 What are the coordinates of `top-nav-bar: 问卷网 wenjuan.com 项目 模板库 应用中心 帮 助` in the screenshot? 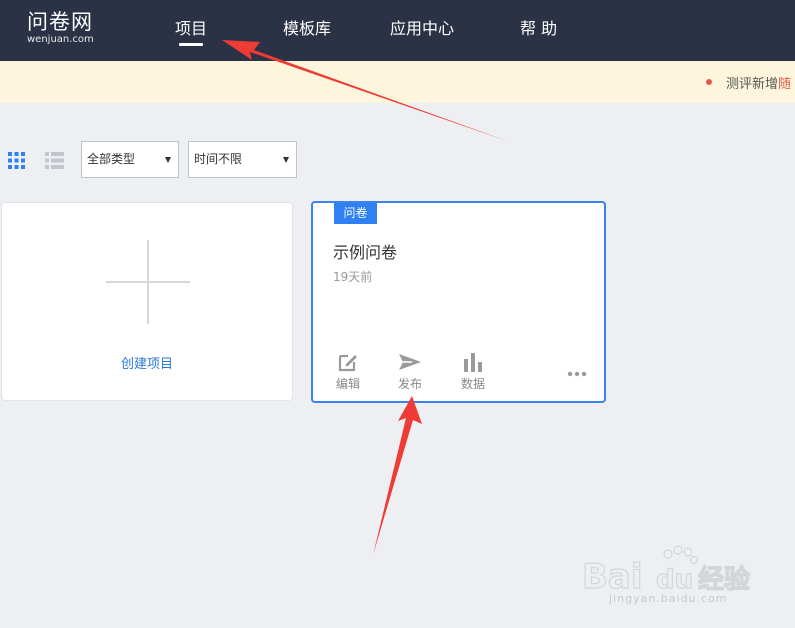 It's located at (397, 30).